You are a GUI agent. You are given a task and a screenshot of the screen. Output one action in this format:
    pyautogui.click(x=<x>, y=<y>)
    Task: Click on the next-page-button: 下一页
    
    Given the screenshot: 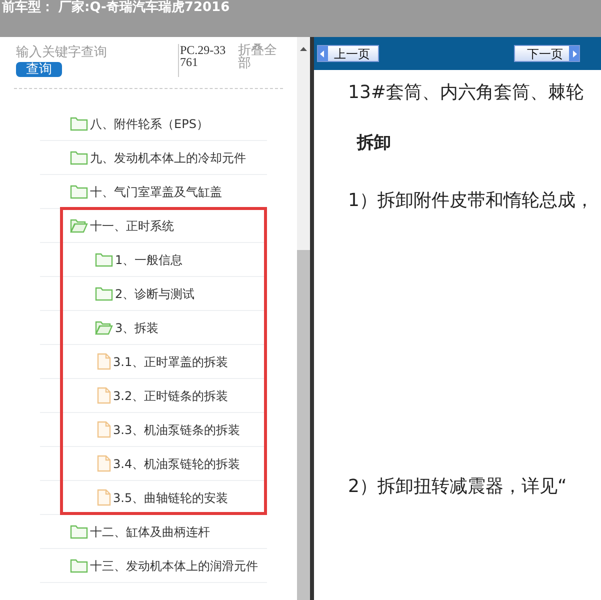 What is the action you would take?
    pyautogui.click(x=547, y=53)
    